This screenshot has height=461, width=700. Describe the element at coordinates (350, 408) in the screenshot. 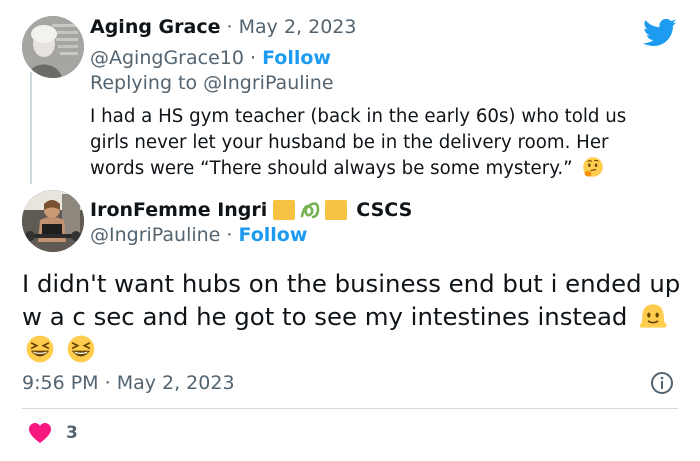

I see `divider` at that location.